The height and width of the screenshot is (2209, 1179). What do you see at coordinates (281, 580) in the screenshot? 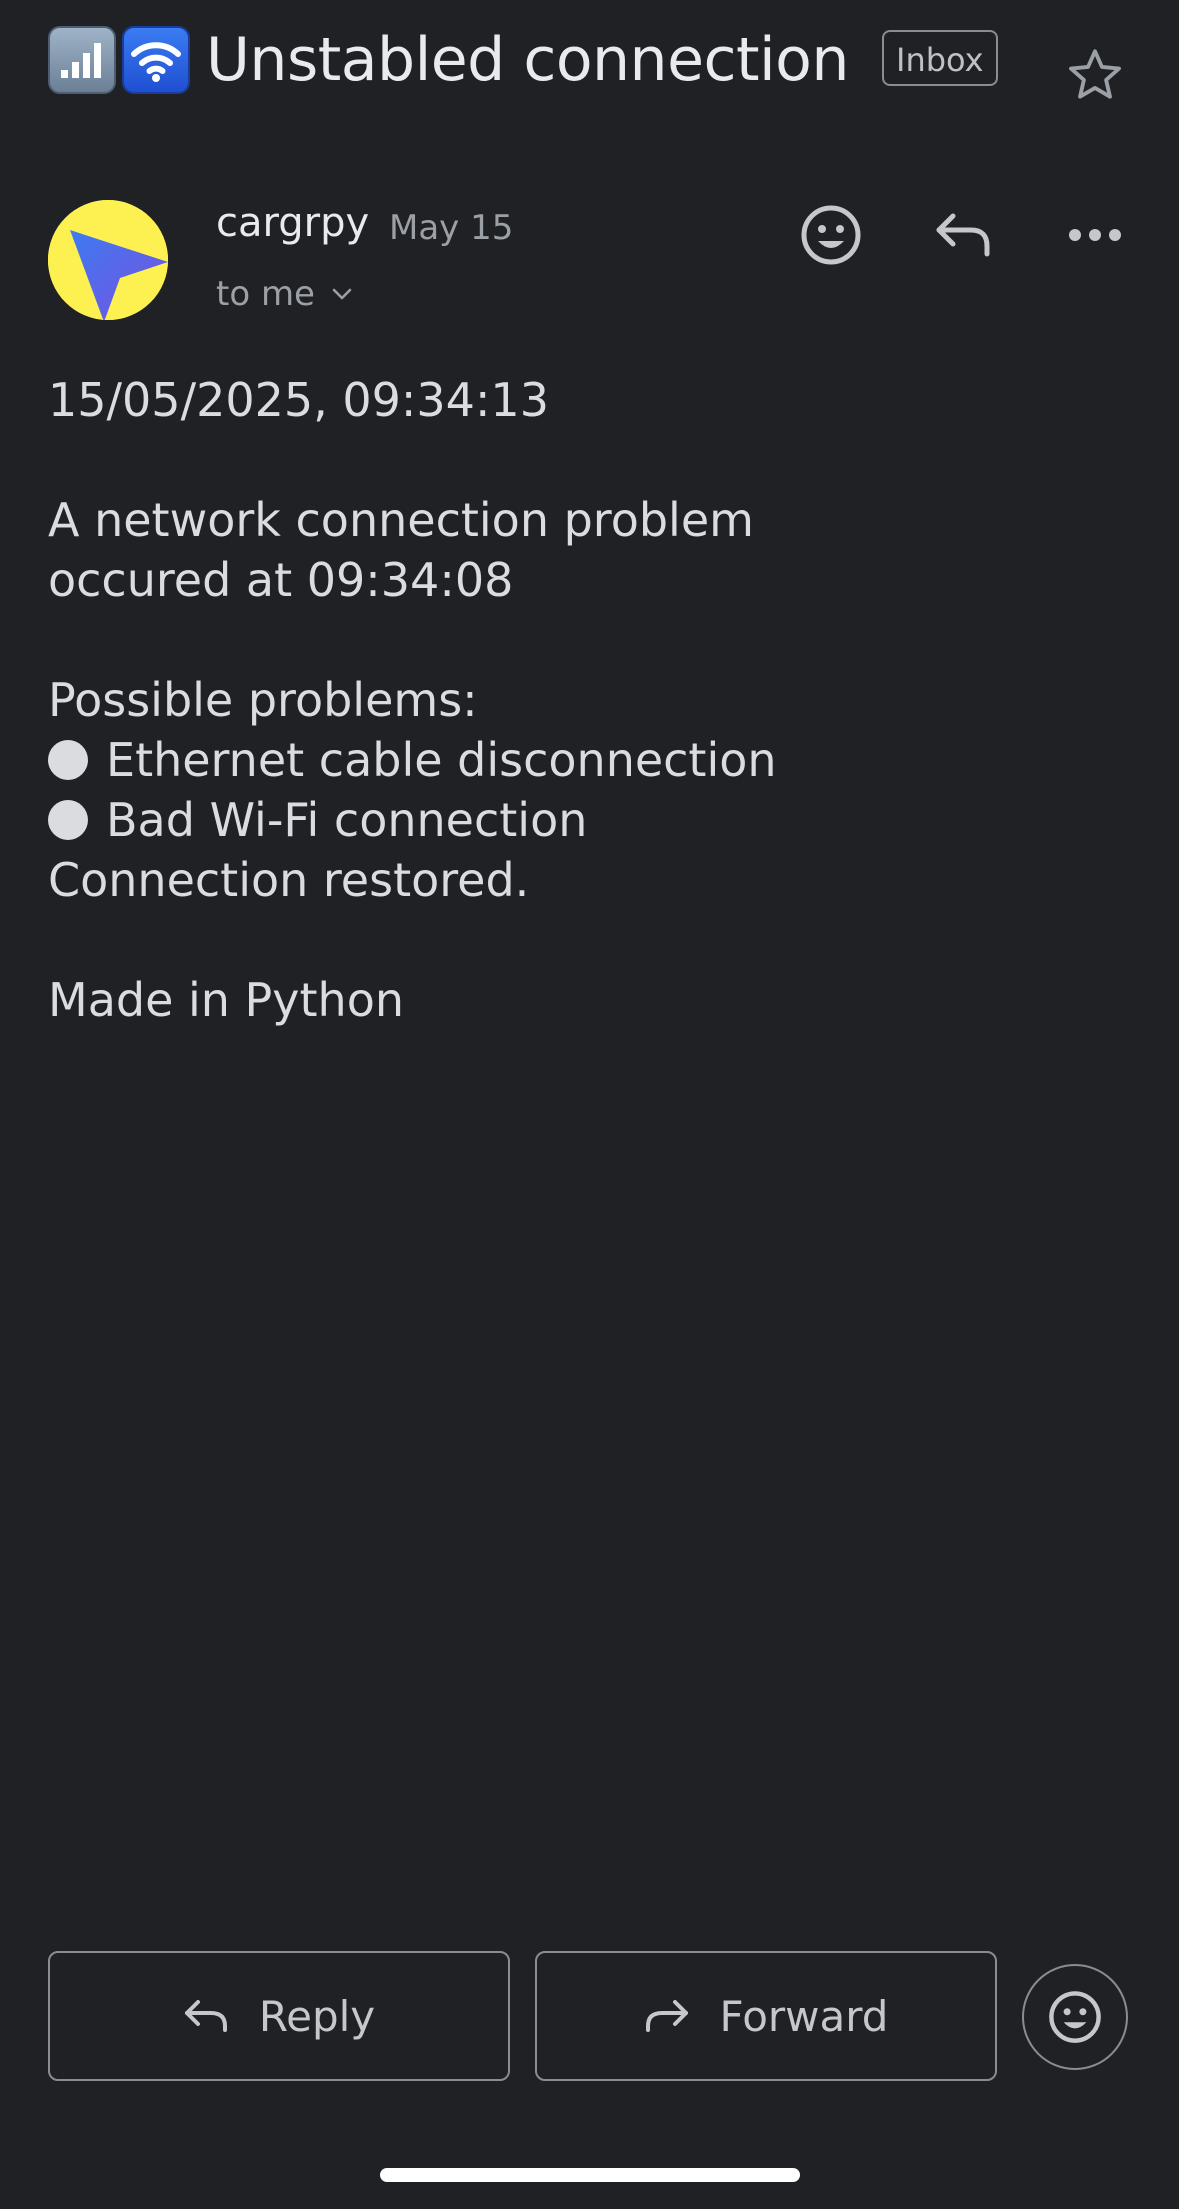
I see `body-problem-line-2: occured at 09:34:08` at bounding box center [281, 580].